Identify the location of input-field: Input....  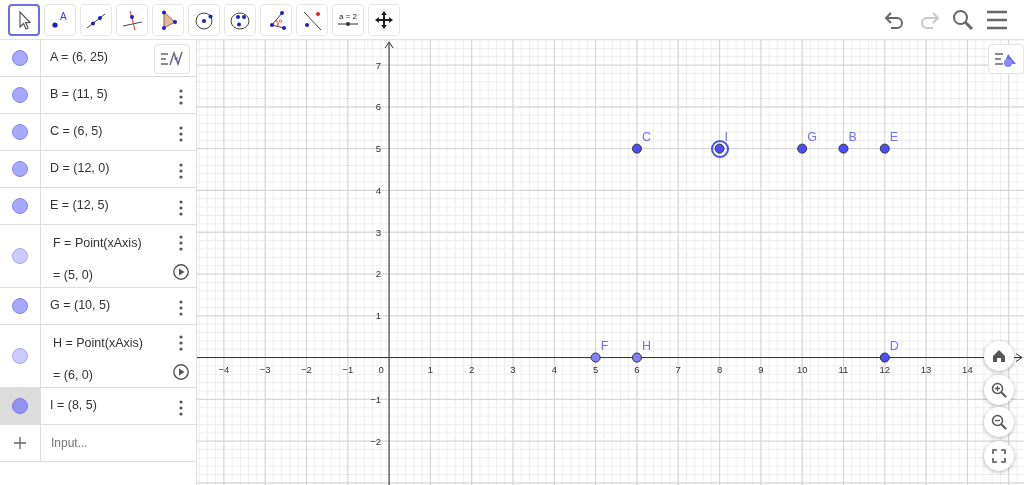
(119, 443).